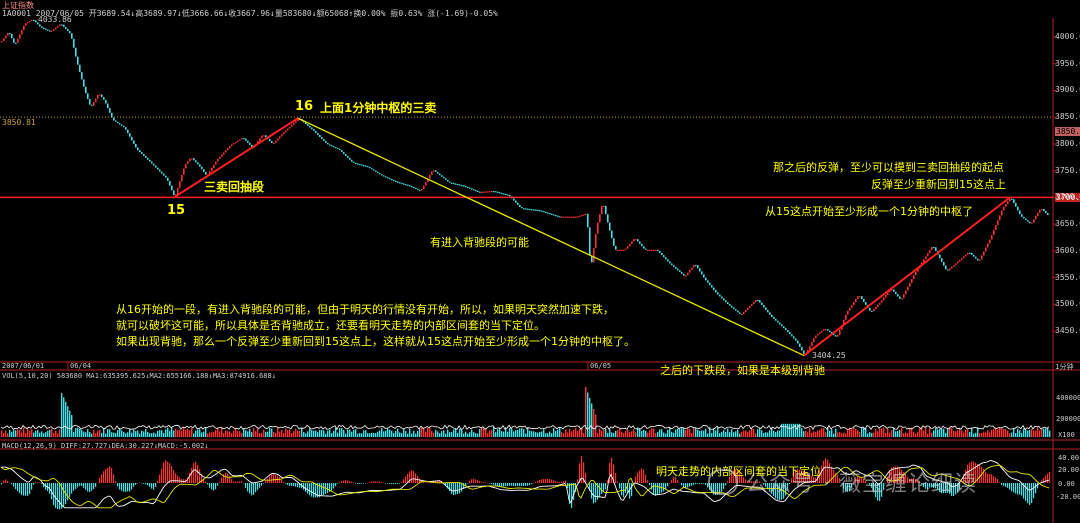 Image resolution: width=1080 pixels, height=523 pixels. I want to click on vol-tick-400k: 400000, so click(1068, 398).